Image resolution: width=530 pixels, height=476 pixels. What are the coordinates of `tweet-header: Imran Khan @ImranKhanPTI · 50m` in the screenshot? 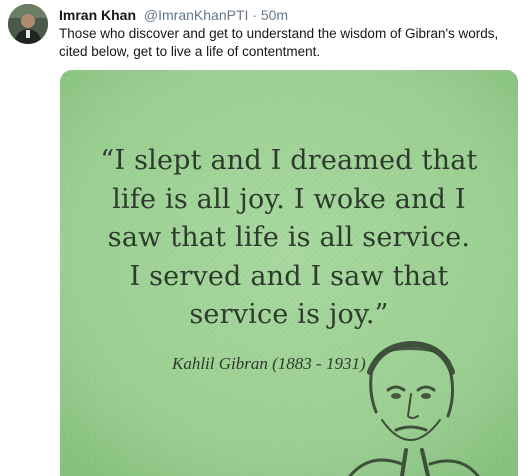 It's located at (173, 15).